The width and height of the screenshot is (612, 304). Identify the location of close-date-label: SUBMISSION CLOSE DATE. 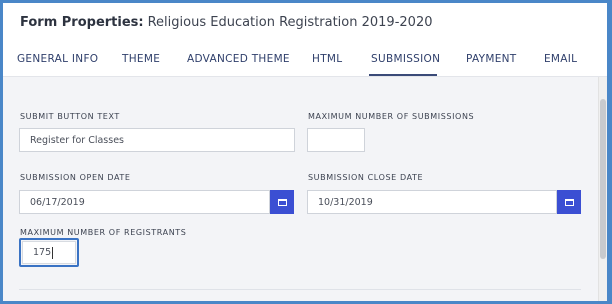
(366, 177).